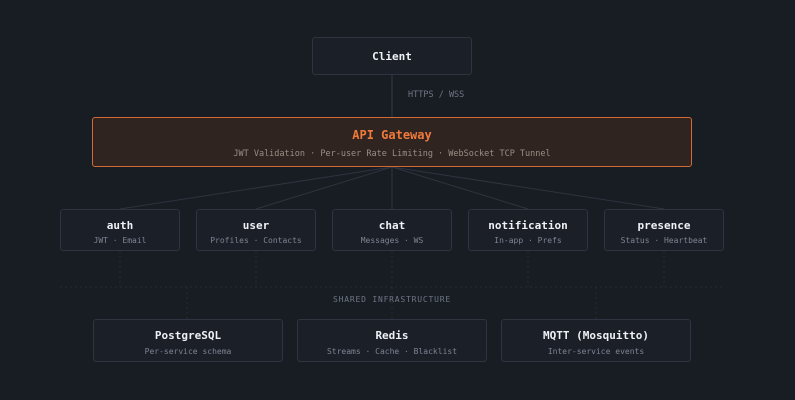  I want to click on service-node-chat: chat Messages · WS, so click(392, 230).